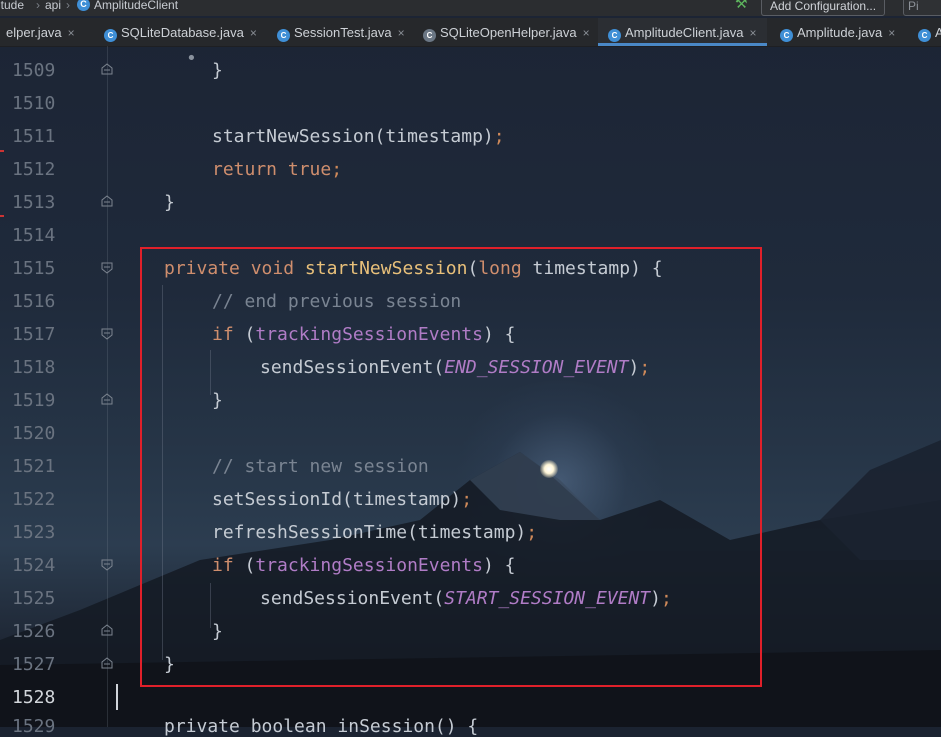 The height and width of the screenshot is (737, 941). I want to click on hammer-build-icon: ⚒, so click(741, 5).